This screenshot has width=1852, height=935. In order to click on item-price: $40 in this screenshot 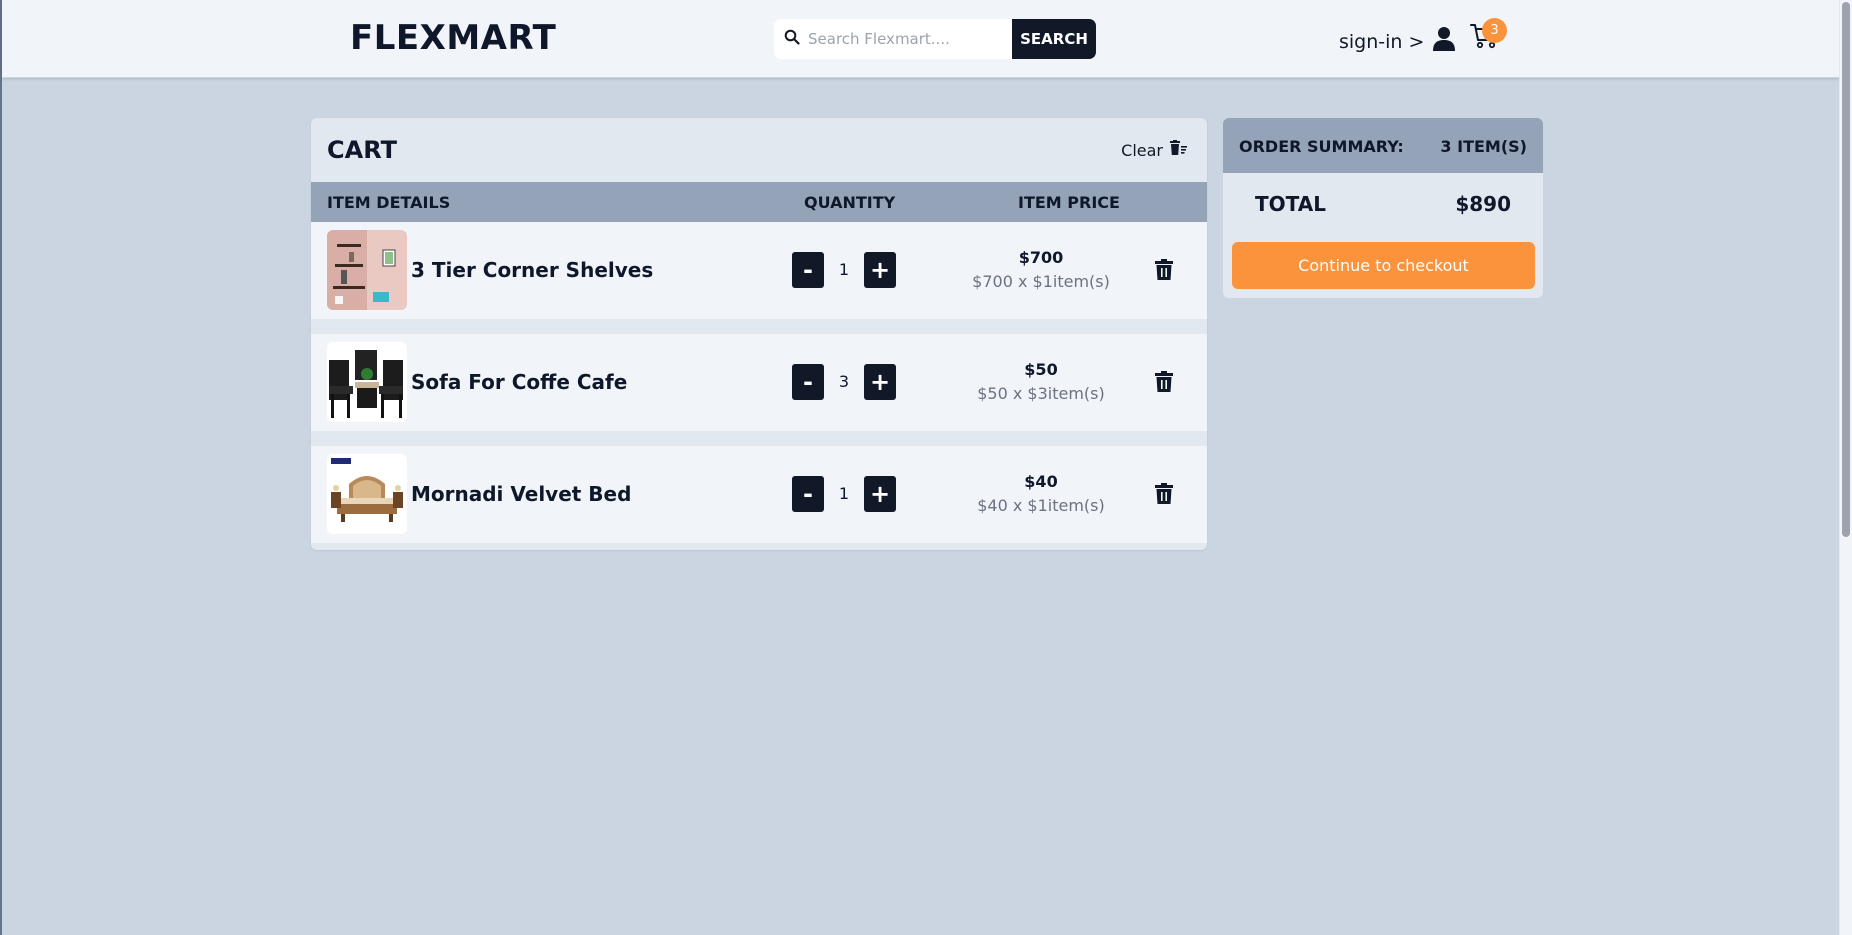, I will do `click(1041, 481)`.